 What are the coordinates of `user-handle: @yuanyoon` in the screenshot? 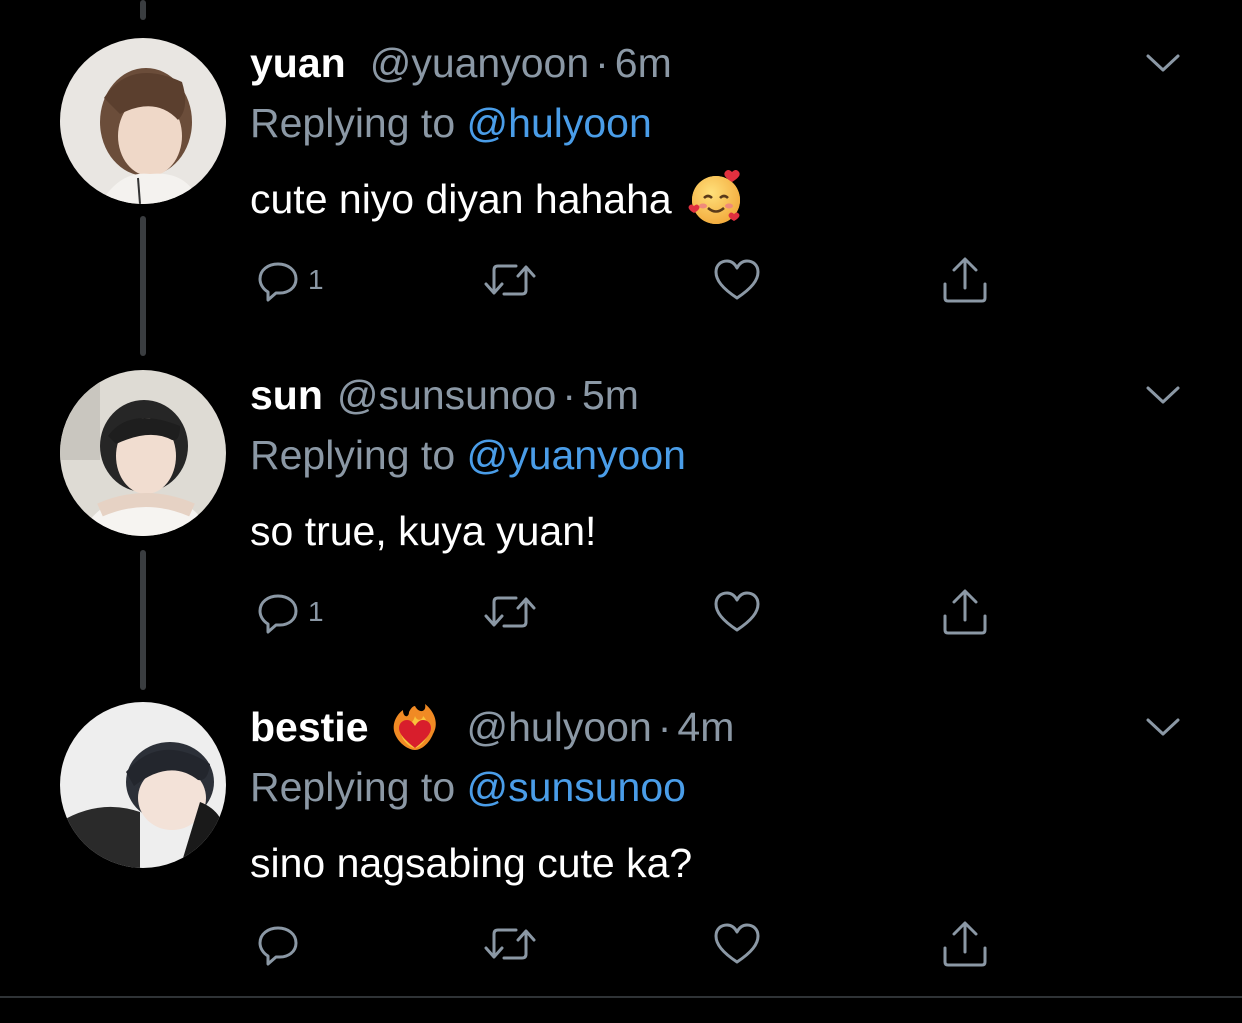 It's located at (479, 63).